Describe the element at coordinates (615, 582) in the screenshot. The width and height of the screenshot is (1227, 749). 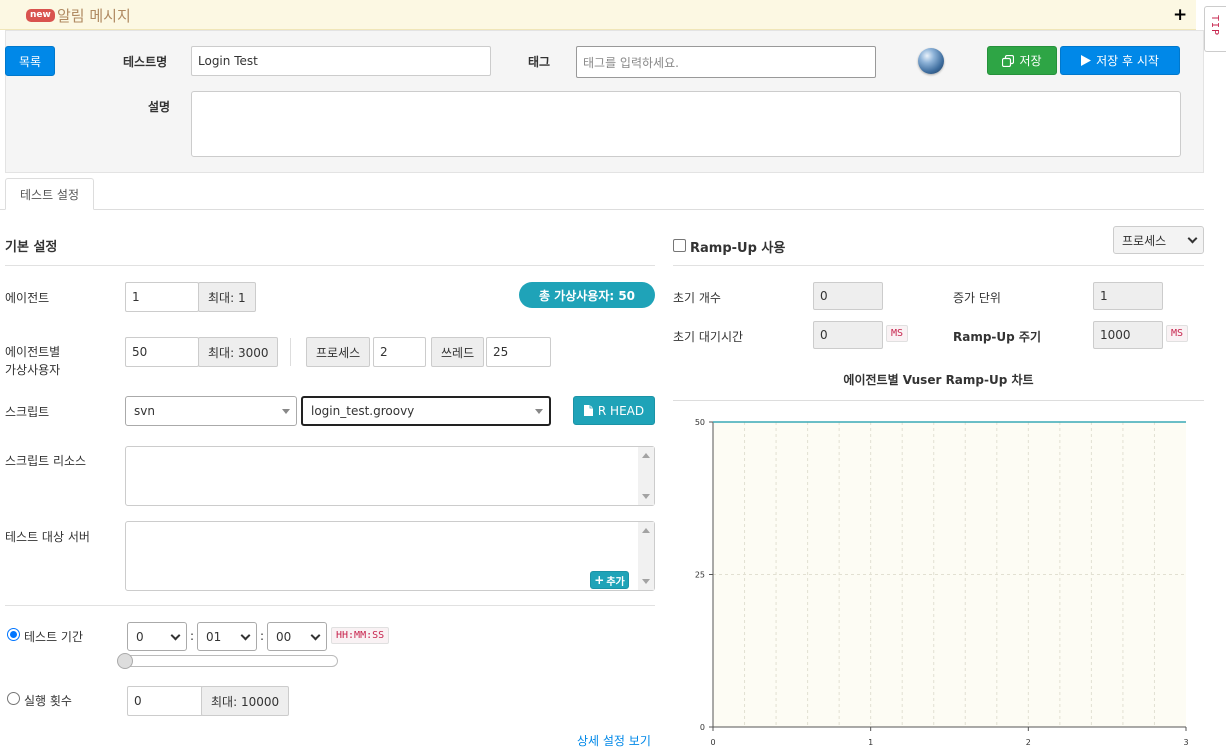
I see `add-button-label: 추가` at that location.